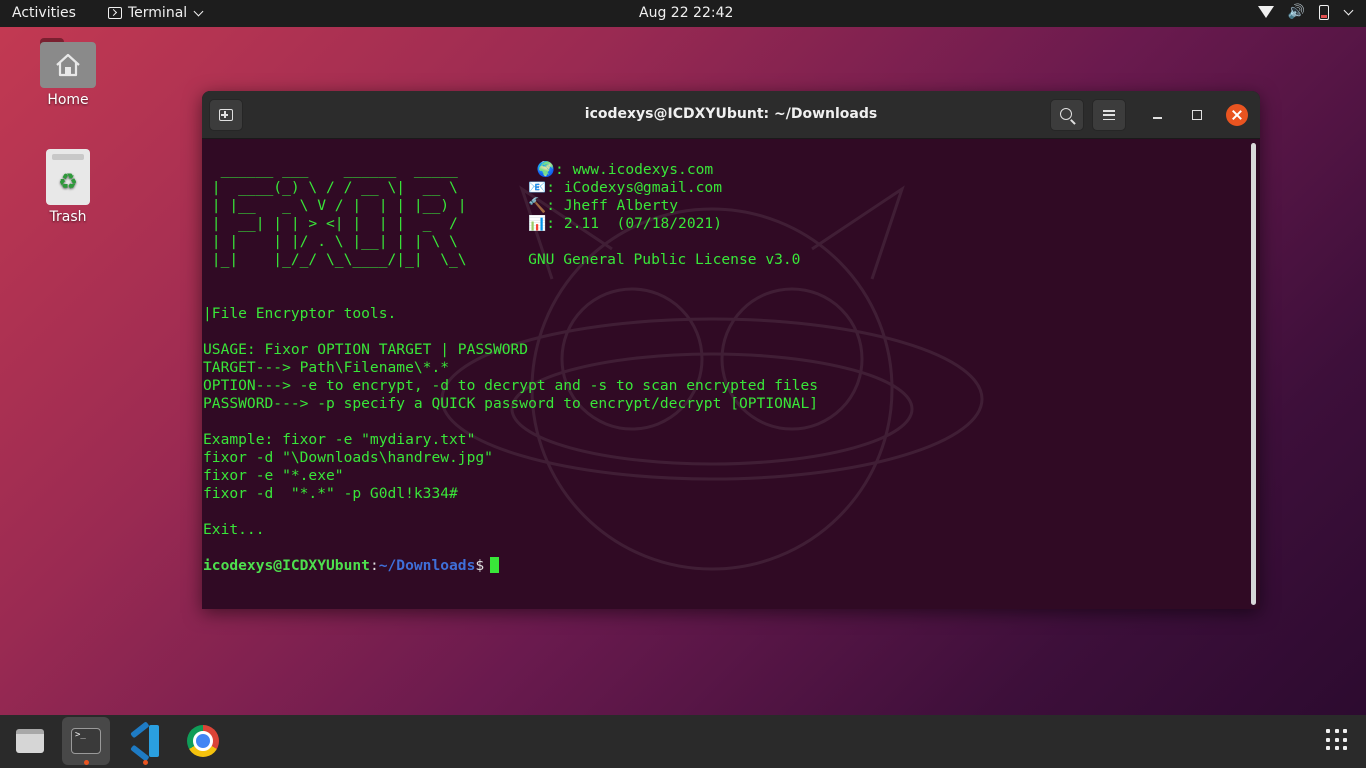  I want to click on close-icon, so click(1237, 115).